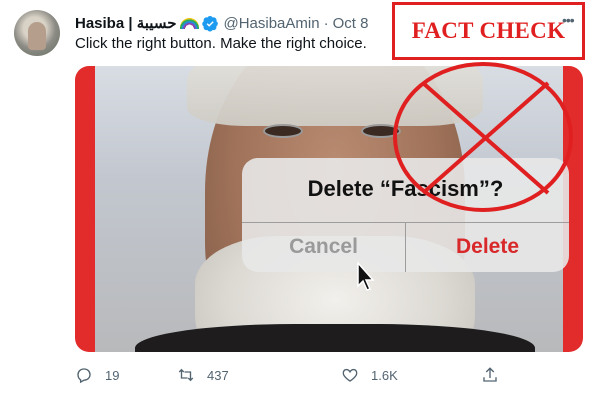 The height and width of the screenshot is (401, 595). I want to click on user-avatar, so click(37, 33).